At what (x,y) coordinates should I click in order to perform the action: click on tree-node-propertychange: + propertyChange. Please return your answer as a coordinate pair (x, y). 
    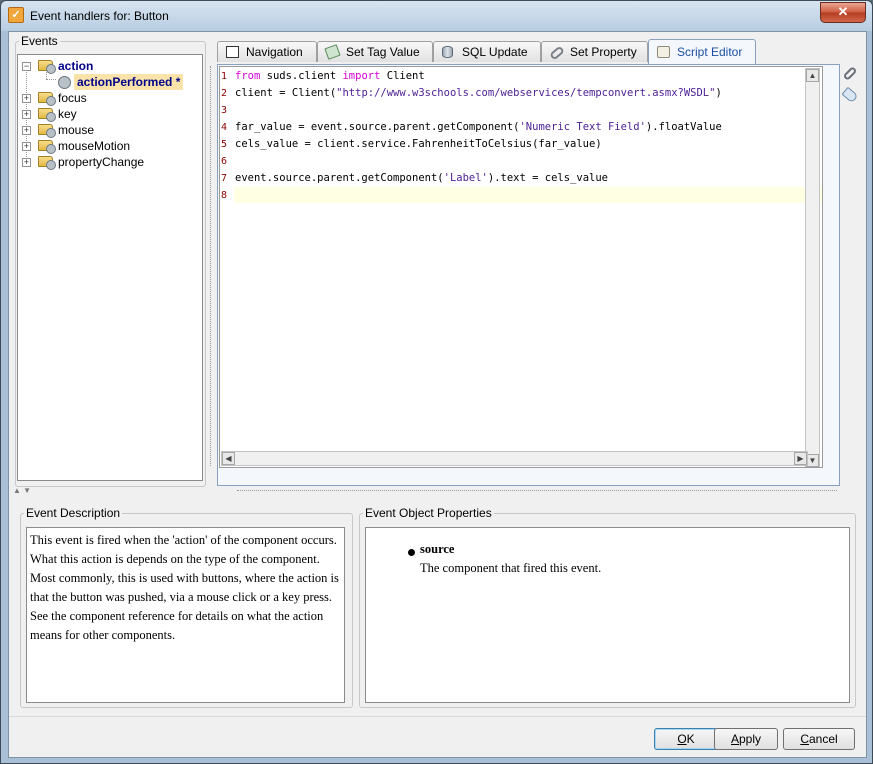
    Looking at the image, I should click on (107, 162).